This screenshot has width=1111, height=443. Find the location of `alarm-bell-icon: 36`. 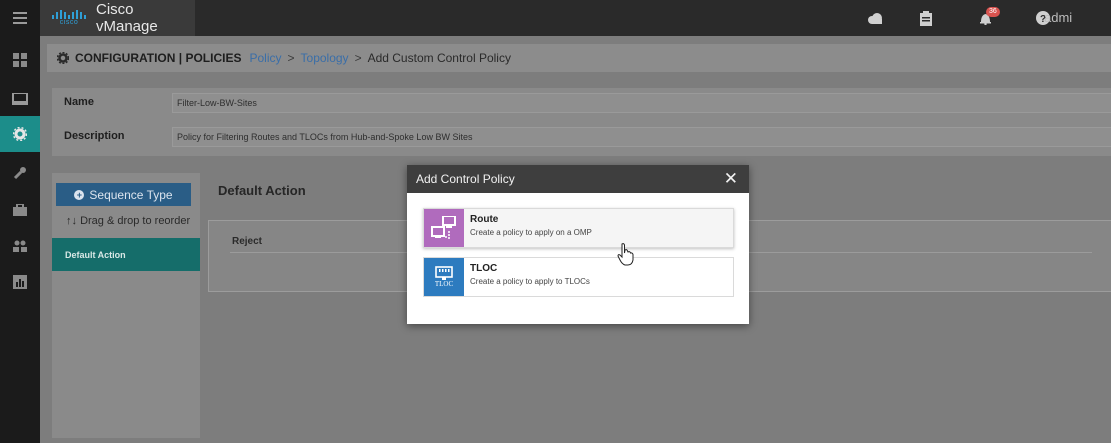

alarm-bell-icon: 36 is located at coordinates (987, 16).